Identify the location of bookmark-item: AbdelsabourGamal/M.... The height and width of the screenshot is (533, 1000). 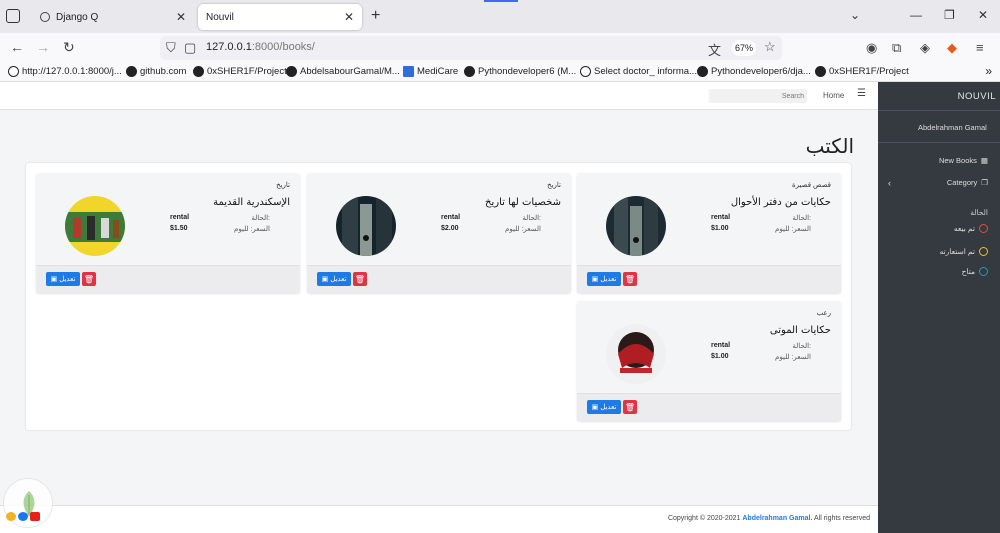
(343, 71).